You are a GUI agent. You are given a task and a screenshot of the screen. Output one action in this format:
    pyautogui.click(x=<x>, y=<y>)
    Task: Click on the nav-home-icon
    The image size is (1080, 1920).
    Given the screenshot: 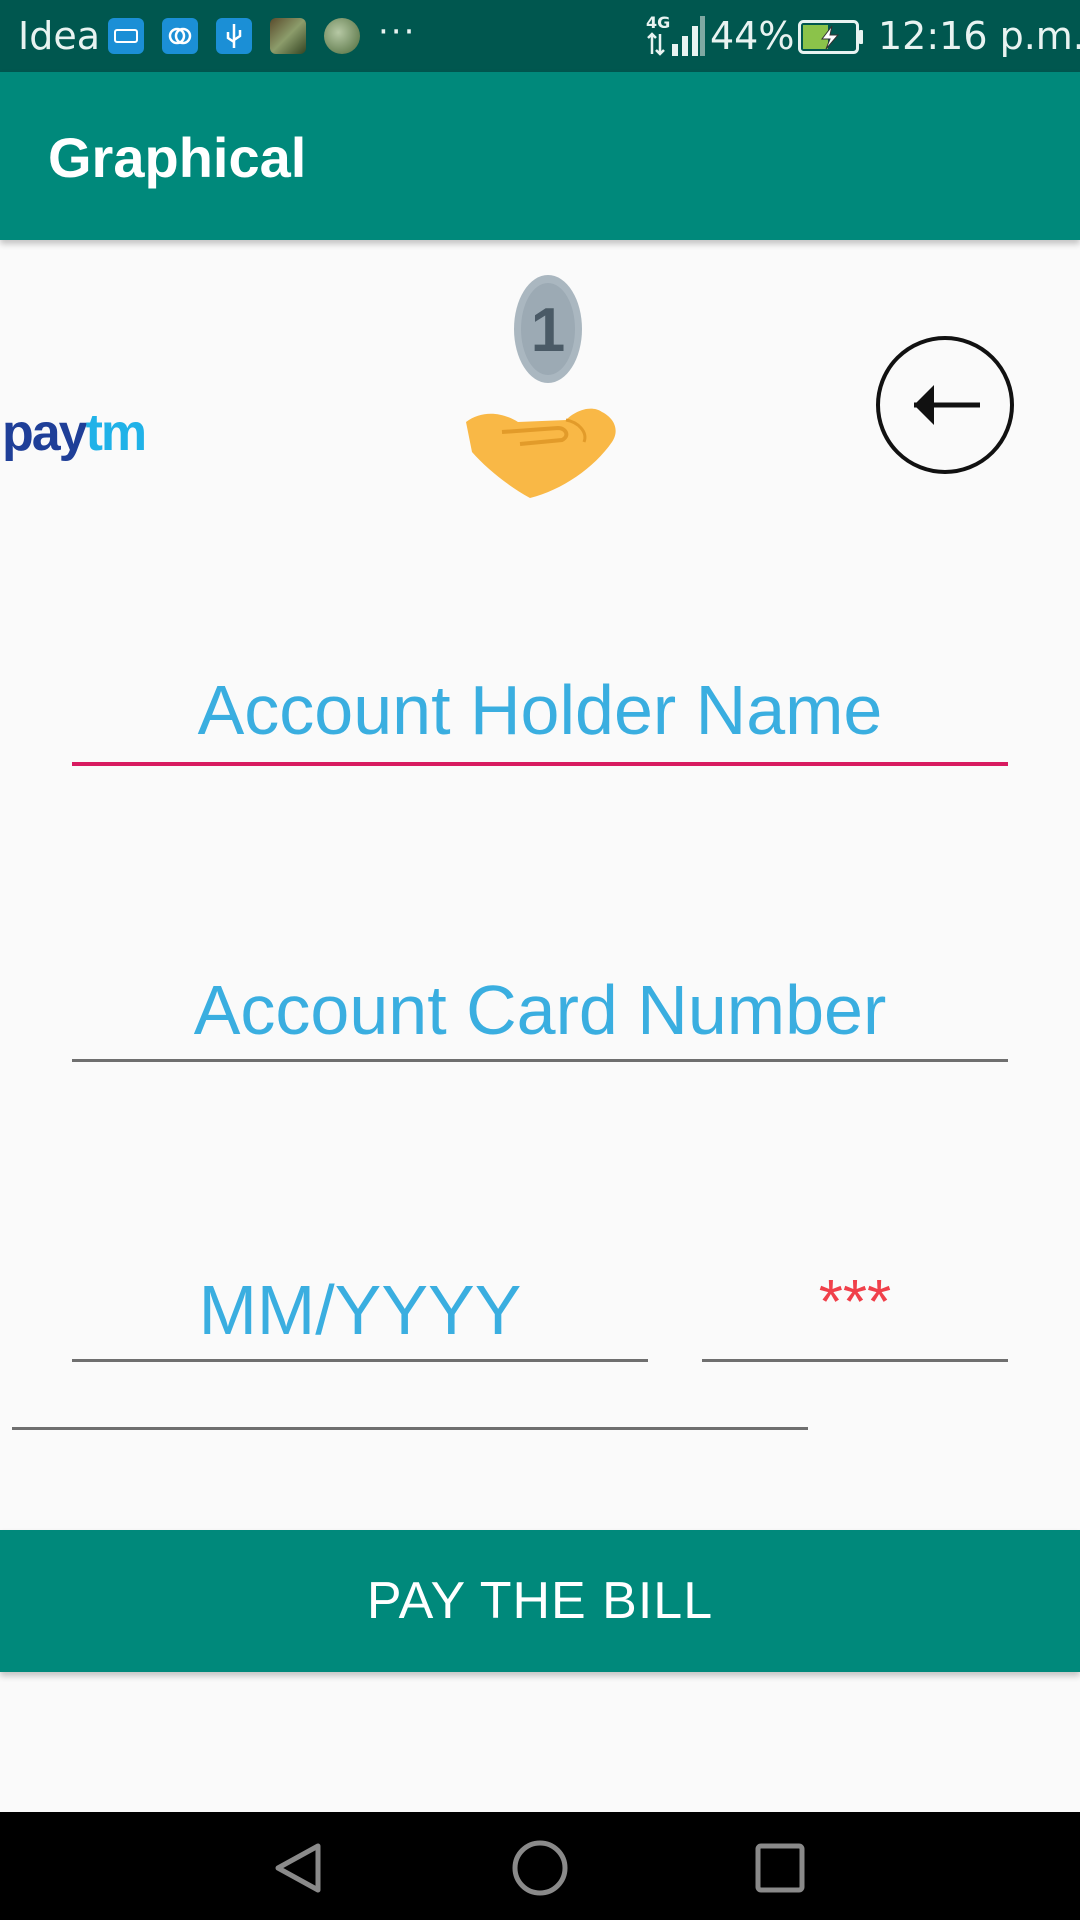 What is the action you would take?
    pyautogui.click(x=540, y=1868)
    